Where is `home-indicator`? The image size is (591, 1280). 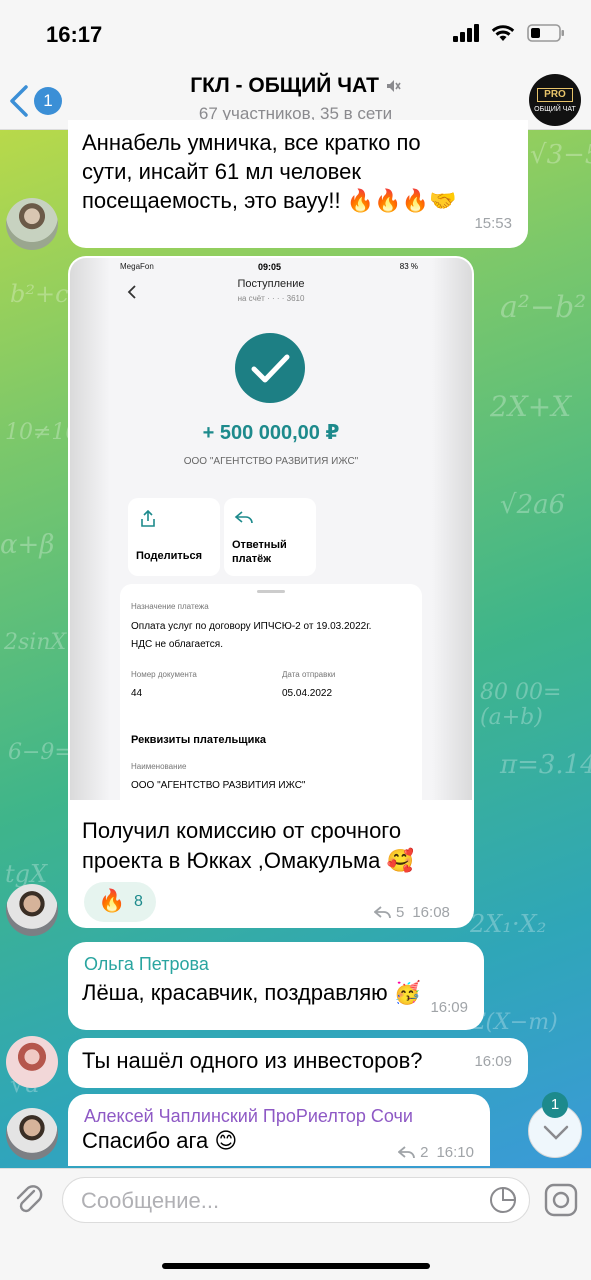
home-indicator is located at coordinates (296, 1266).